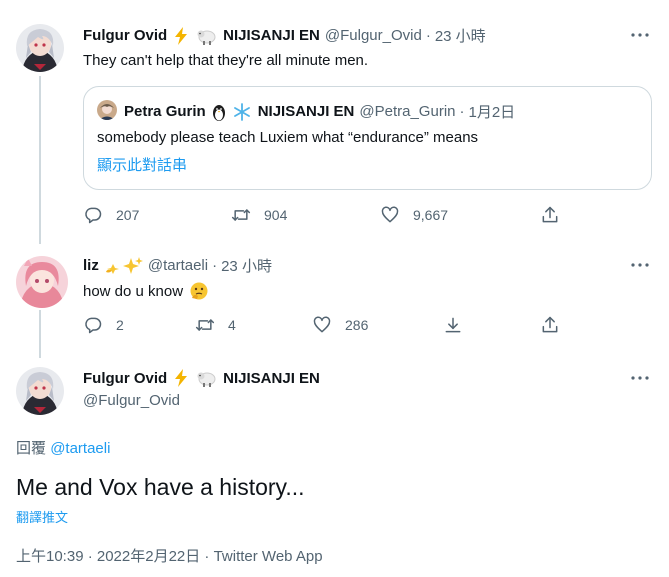 This screenshot has width=669, height=577. Describe the element at coordinates (169, 555) in the screenshot. I see `tweet-meta: 上午10:39 · 2022年2月22日 · Twitter Web App` at that location.